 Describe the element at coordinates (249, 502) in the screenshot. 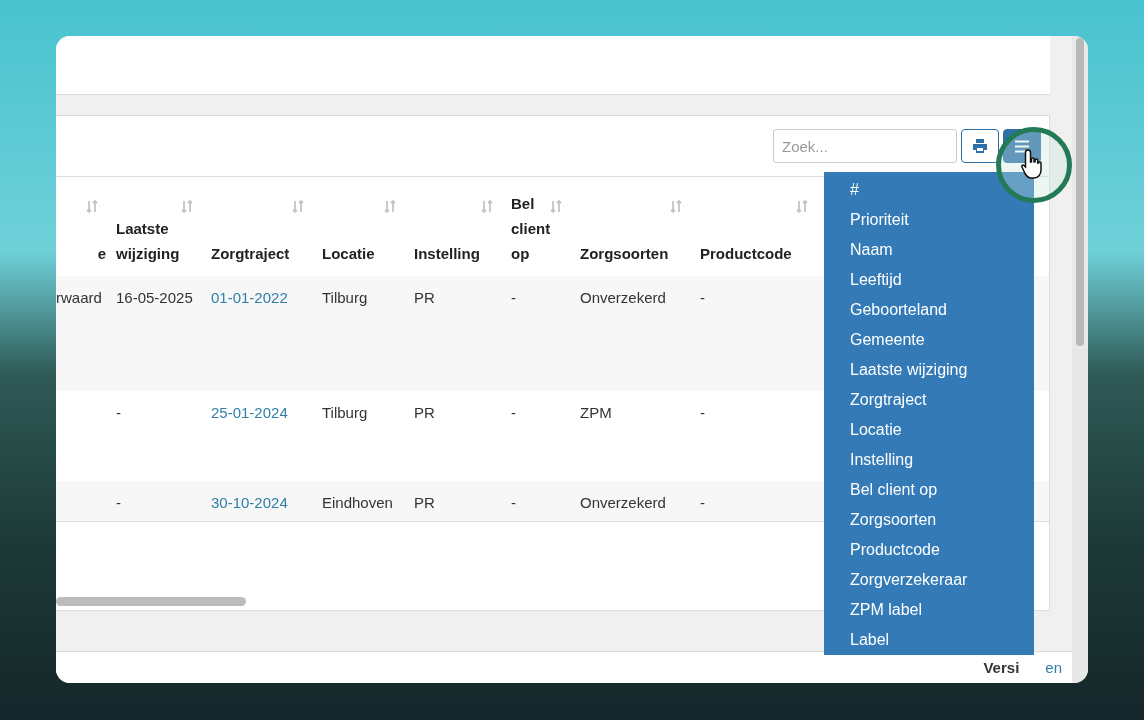

I see `date-link: 30-10-2024` at that location.